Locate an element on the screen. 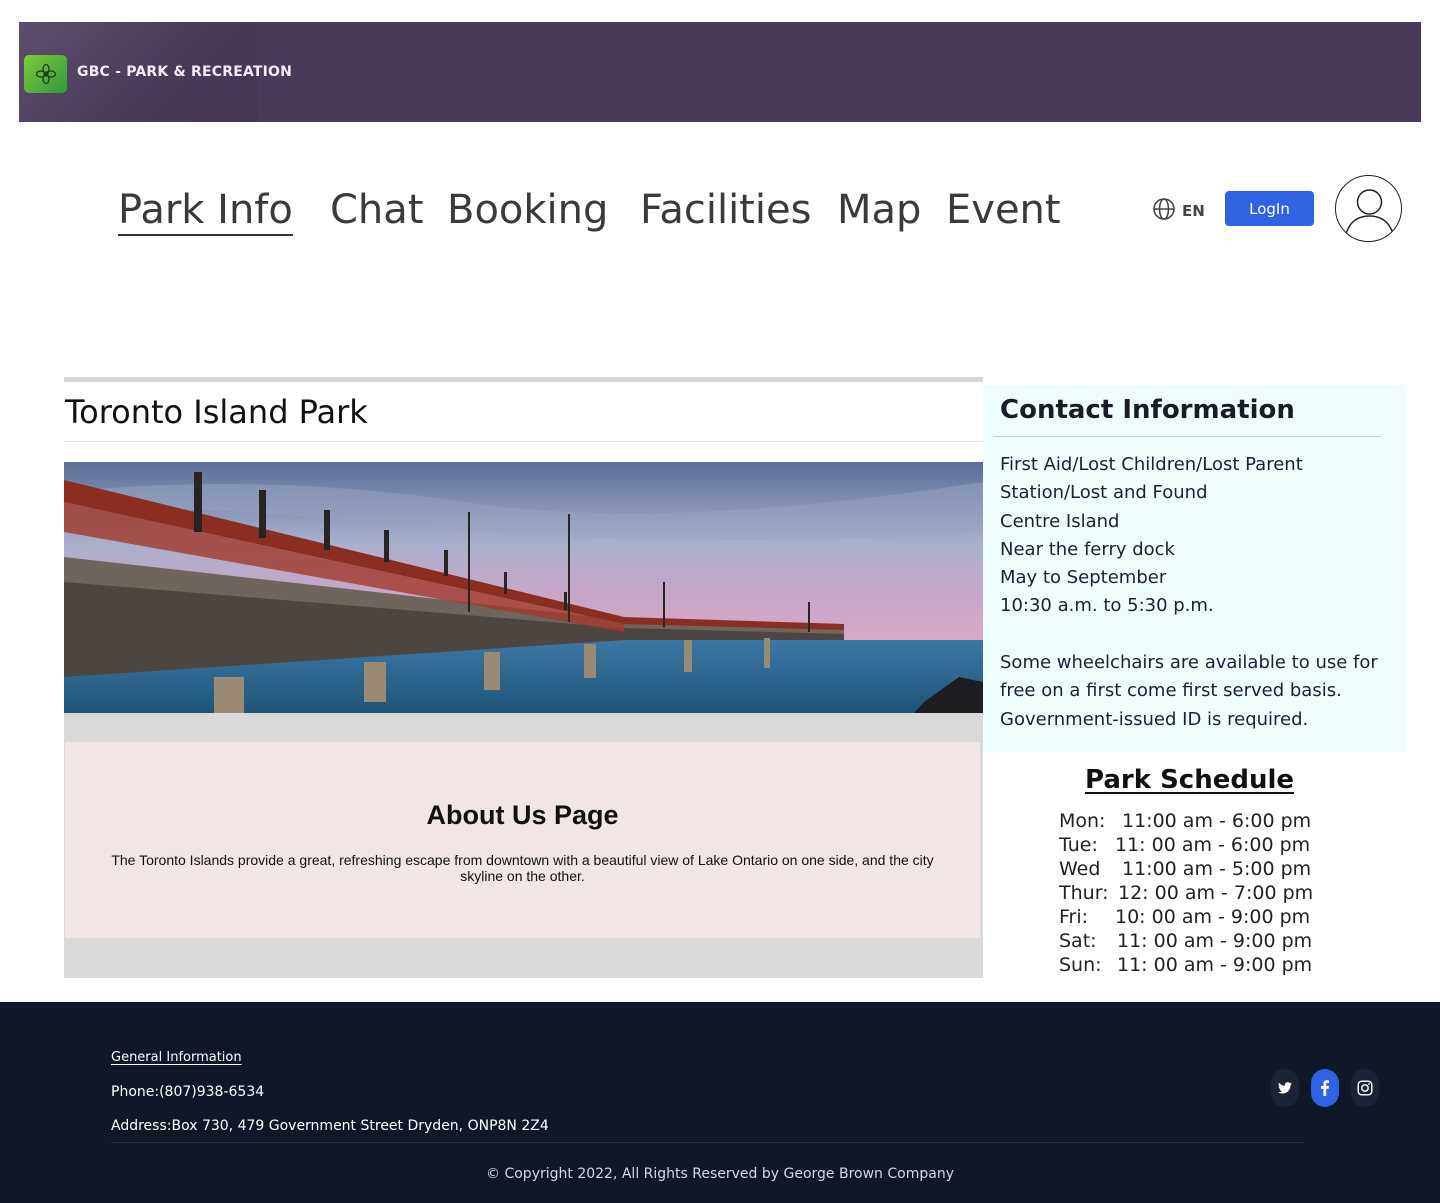 The height and width of the screenshot is (1203, 1440). contact-note-line: Government-issued ID is required. is located at coordinates (1154, 719).